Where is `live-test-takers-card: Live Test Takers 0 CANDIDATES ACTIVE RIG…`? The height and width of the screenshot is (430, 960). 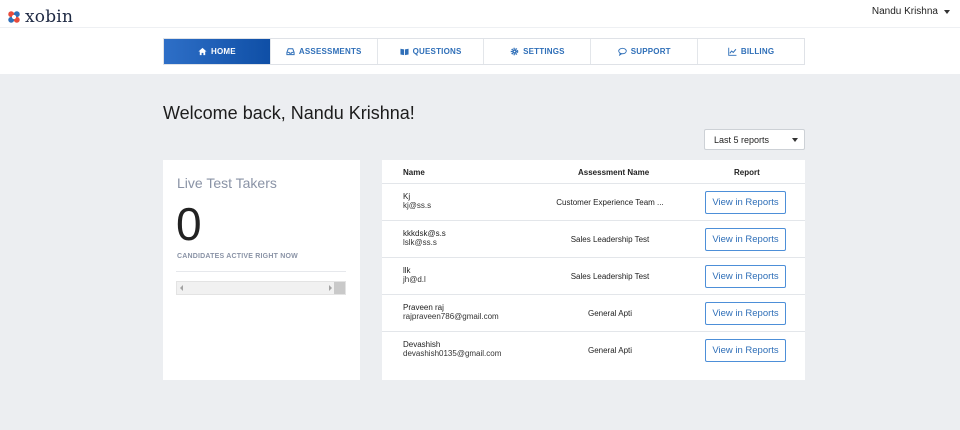 live-test-takers-card: Live Test Takers 0 CANDIDATES ACTIVE RIG… is located at coordinates (261, 270).